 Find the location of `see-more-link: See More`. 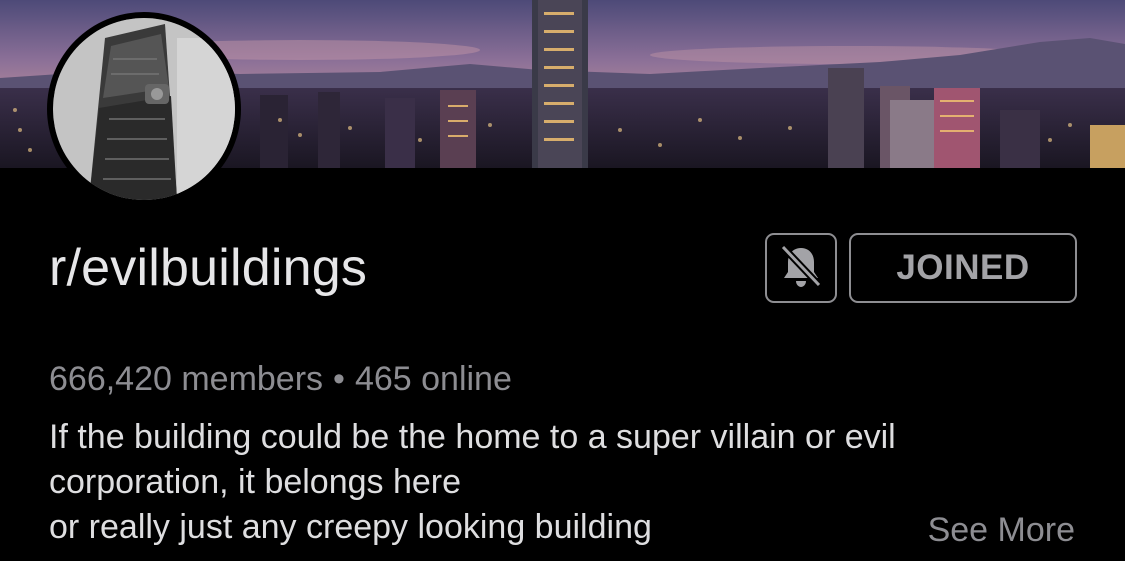

see-more-link: See More is located at coordinates (1001, 530).